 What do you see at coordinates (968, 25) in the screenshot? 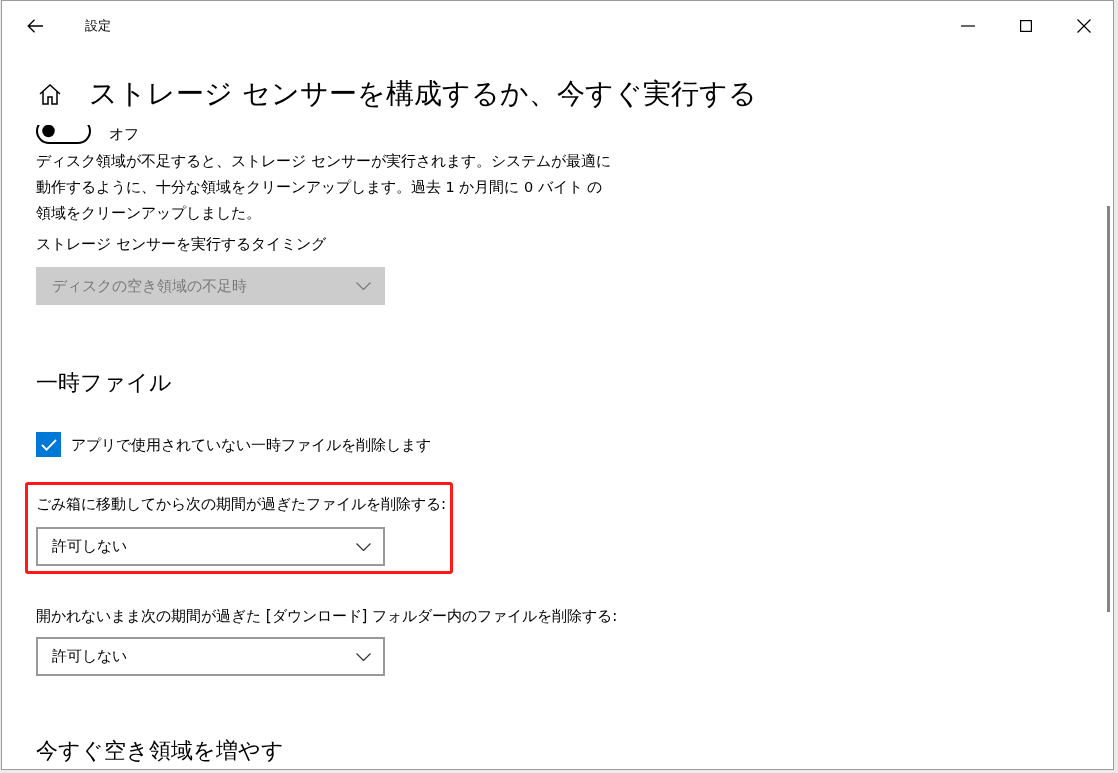
I see `minimize-icon` at bounding box center [968, 25].